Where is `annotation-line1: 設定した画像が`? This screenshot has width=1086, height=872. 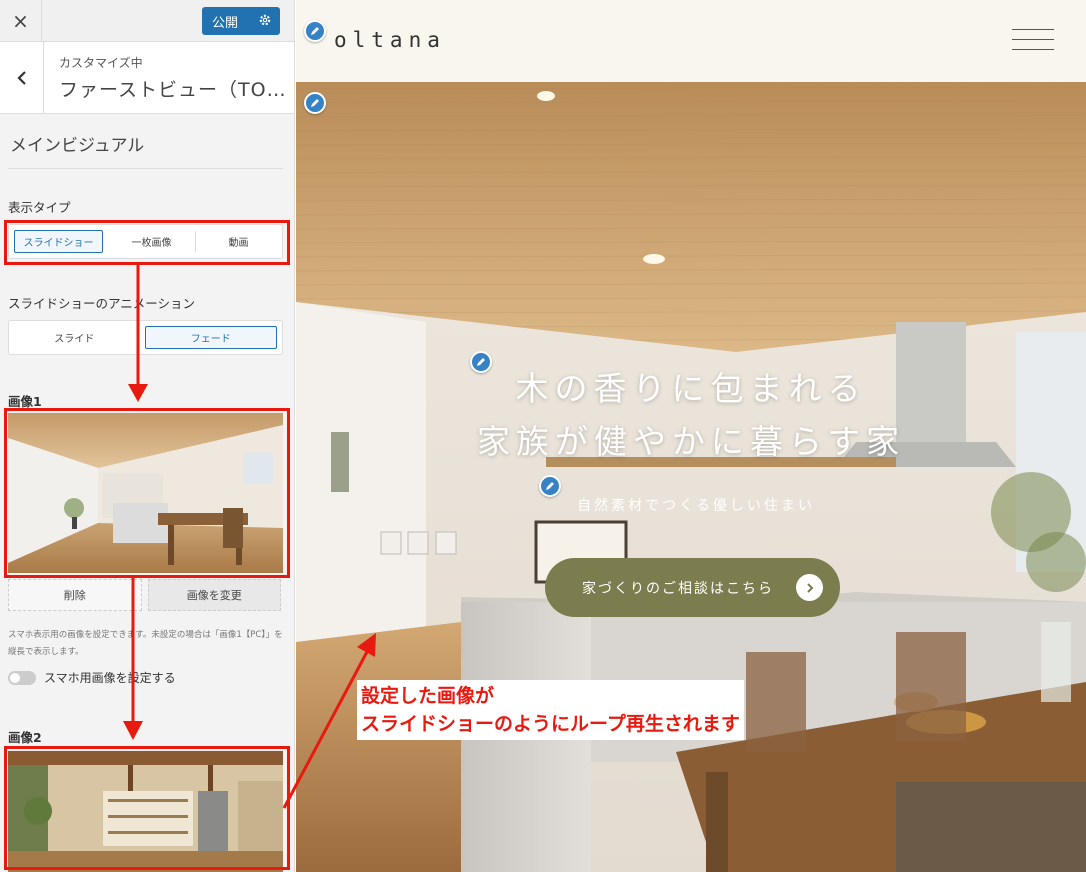 annotation-line1: 設定した画像が is located at coordinates (428, 696).